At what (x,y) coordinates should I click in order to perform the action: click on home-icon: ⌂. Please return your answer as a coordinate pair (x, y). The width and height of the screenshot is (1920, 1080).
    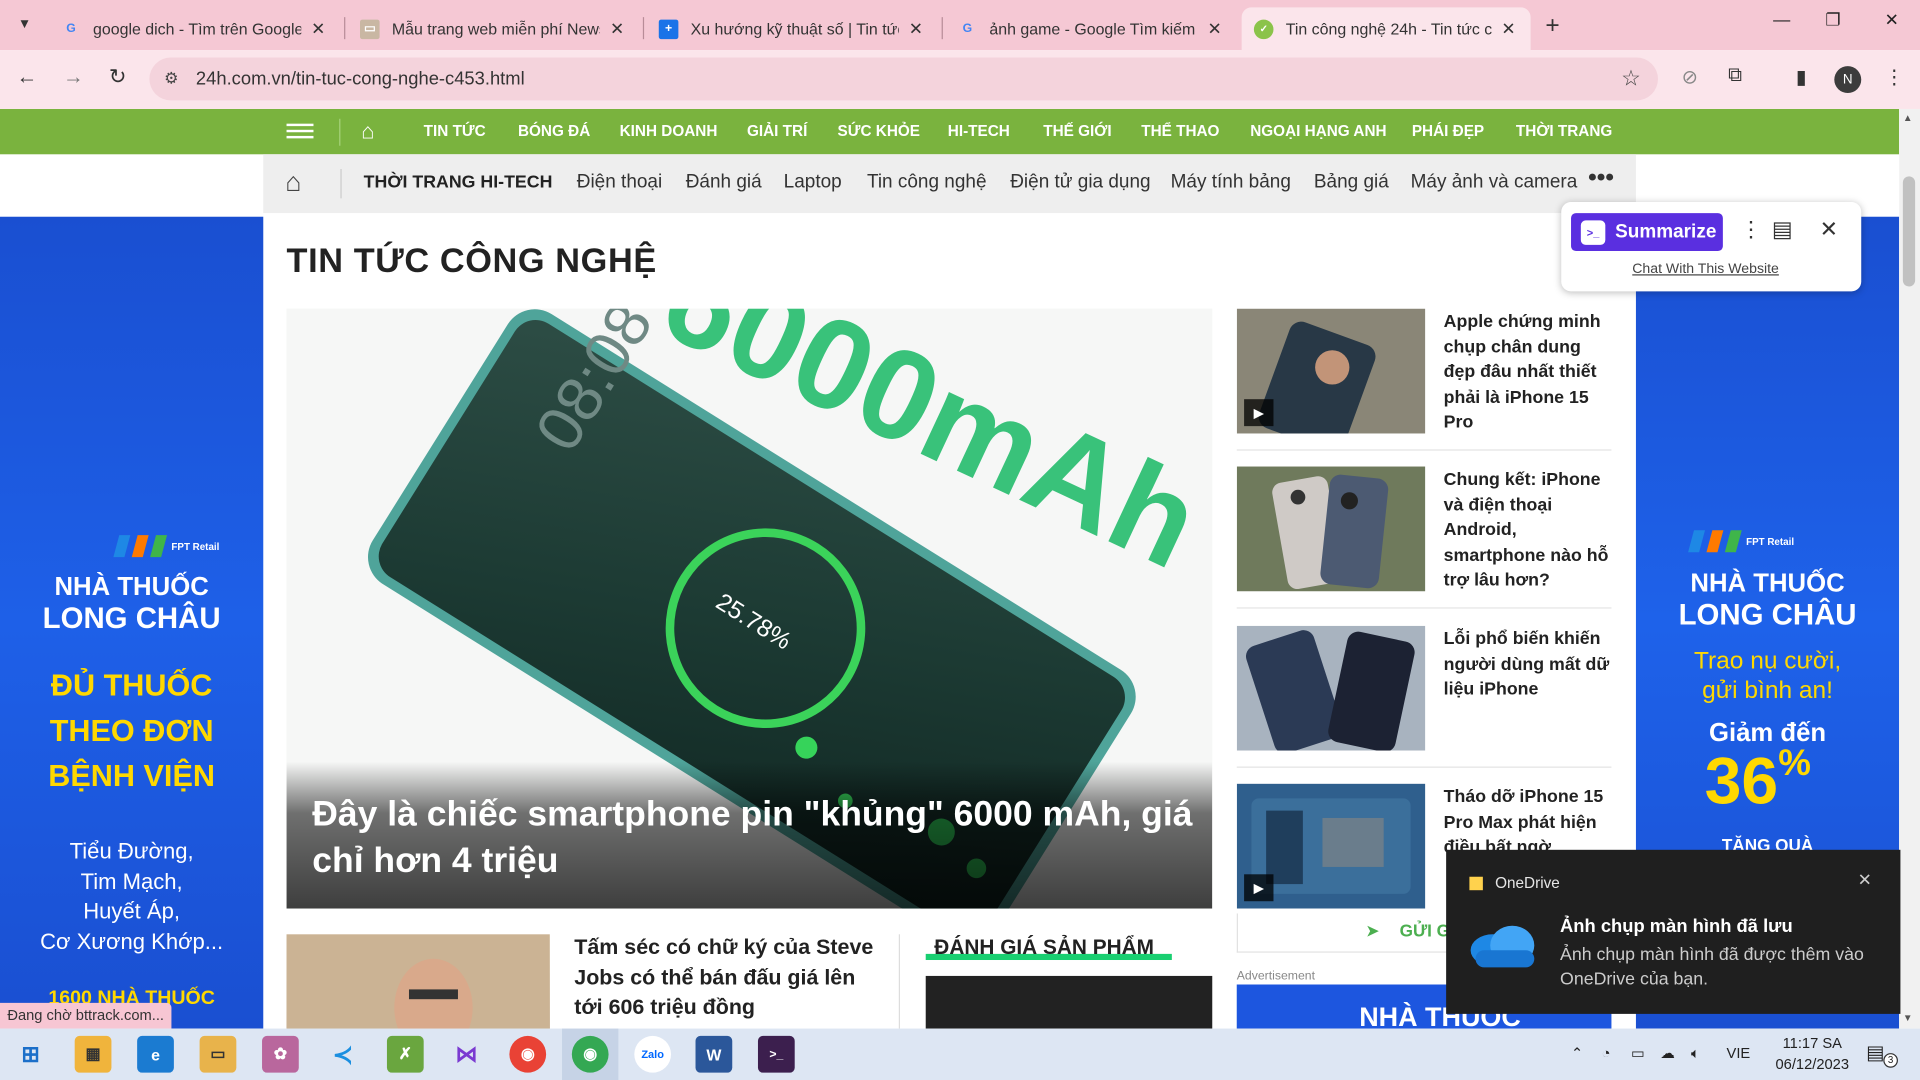
    Looking at the image, I should click on (367, 132).